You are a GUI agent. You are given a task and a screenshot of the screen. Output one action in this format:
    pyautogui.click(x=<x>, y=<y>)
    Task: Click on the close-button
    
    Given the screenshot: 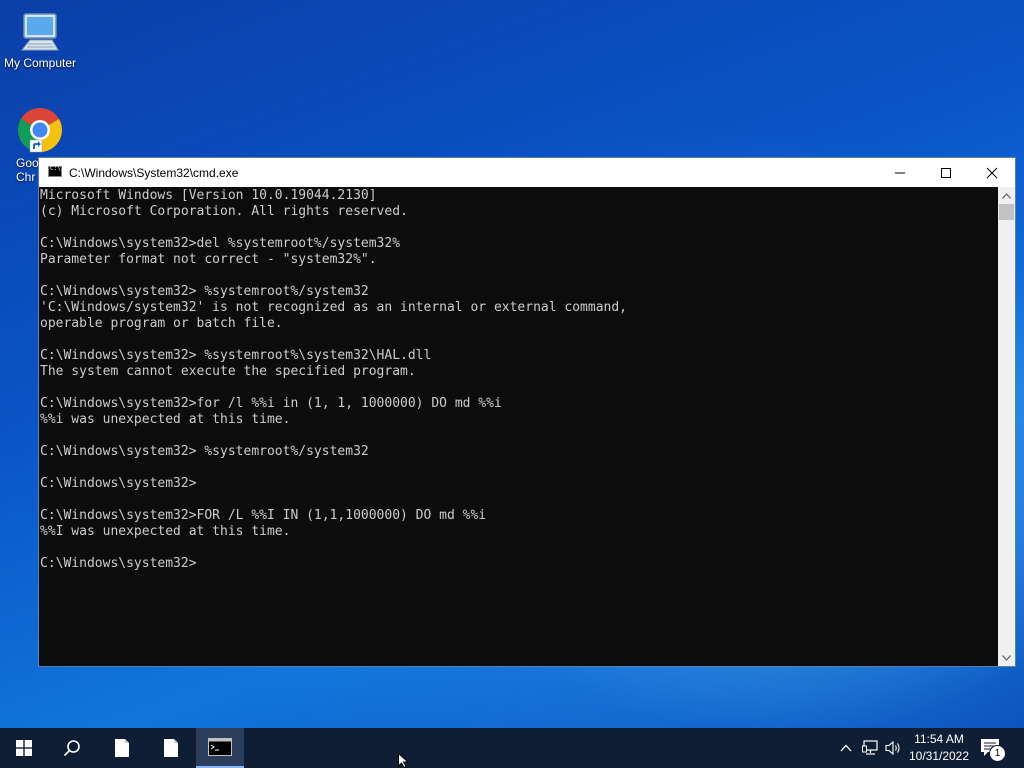 What is the action you would take?
    pyautogui.click(x=992, y=172)
    